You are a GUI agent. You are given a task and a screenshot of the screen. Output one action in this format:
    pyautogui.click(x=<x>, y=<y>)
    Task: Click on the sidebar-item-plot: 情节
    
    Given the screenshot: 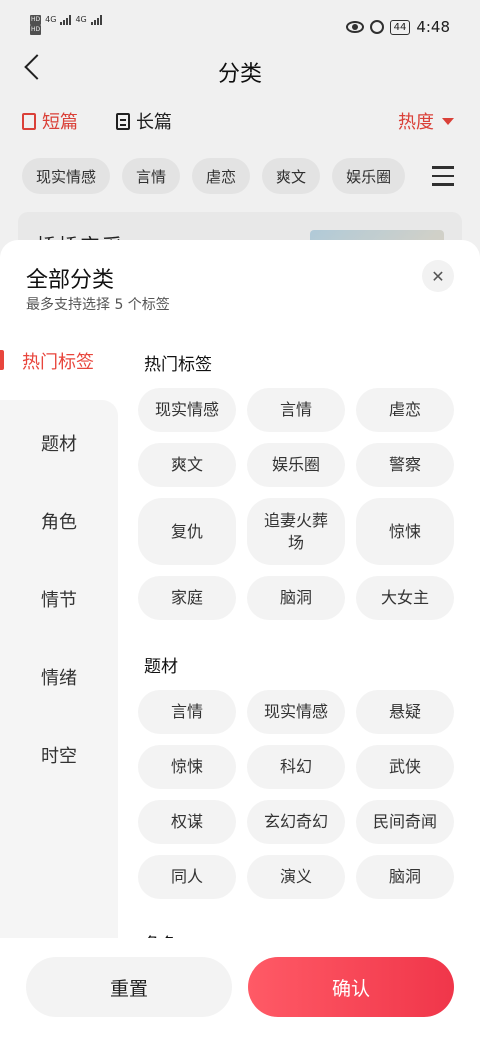 What is the action you would take?
    pyautogui.click(x=59, y=599)
    